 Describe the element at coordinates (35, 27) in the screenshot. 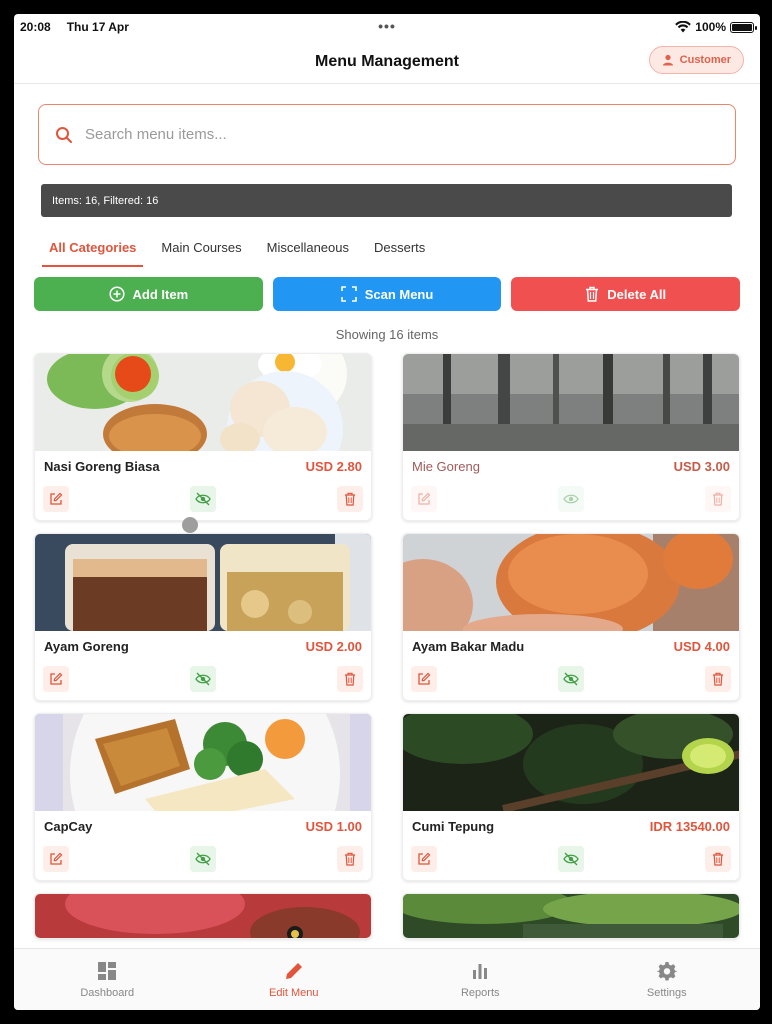

I see `status-time: 20:08` at that location.